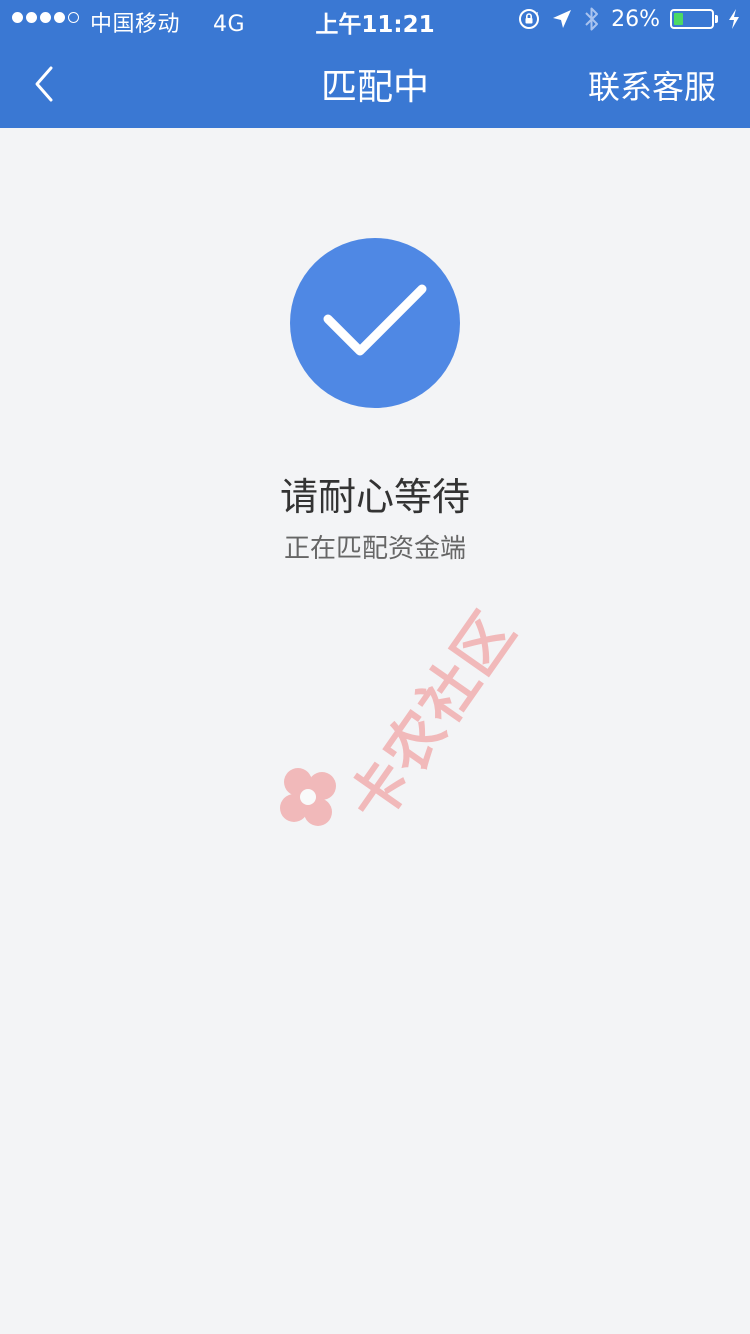  Describe the element at coordinates (374, 549) in the screenshot. I see `matching-subtext: 正在匹配资金端` at that location.